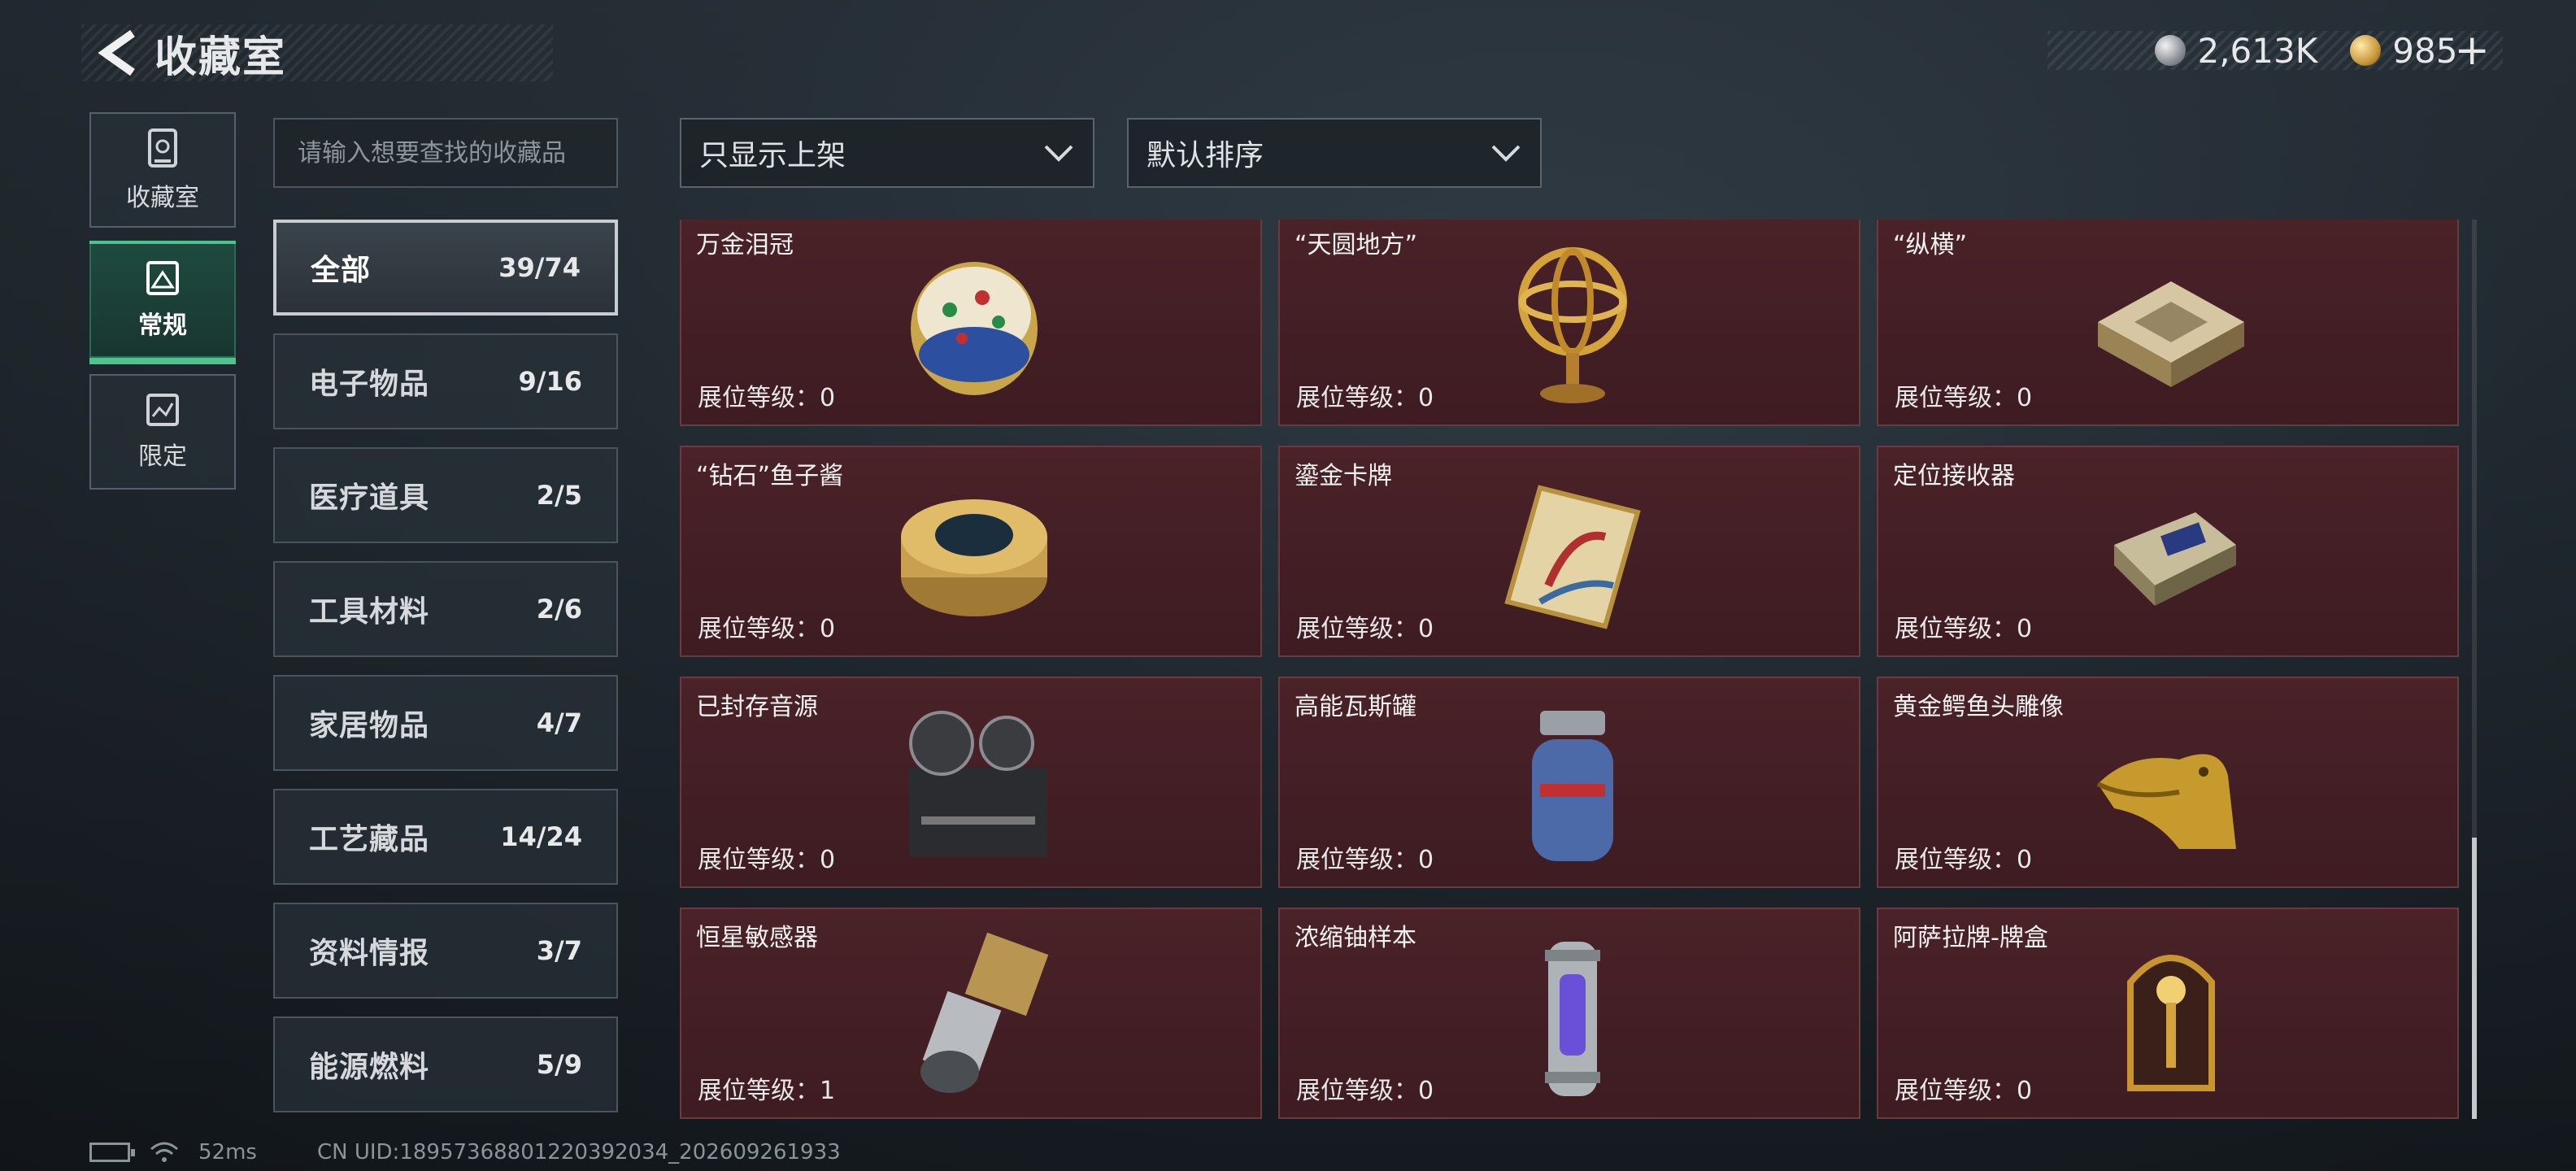 This screenshot has height=1171, width=2576. Describe the element at coordinates (1572, 557) in the screenshot. I see `gold-card-icon` at that location.